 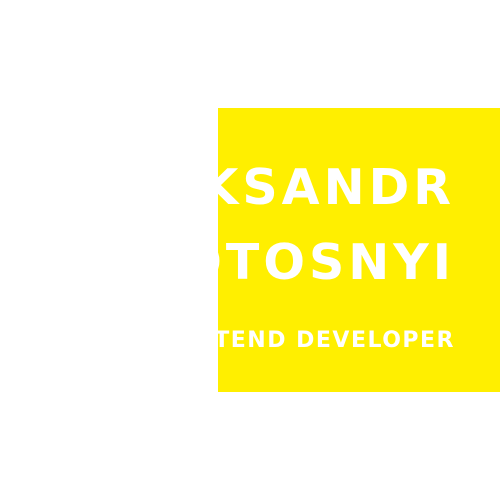 What do you see at coordinates (297, 340) in the screenshot?
I see `job-title: FRONTEND DEVELOPER` at bounding box center [297, 340].